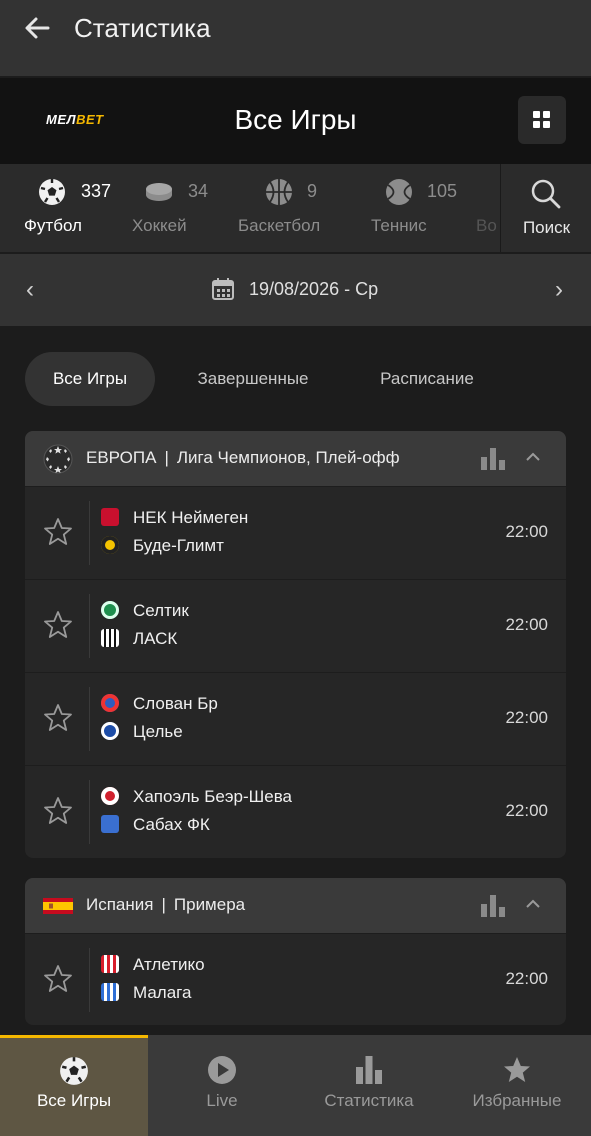 Image resolution: width=591 pixels, height=1136 pixels. What do you see at coordinates (74, 1100) in the screenshot?
I see `nav-label: Все Игры` at bounding box center [74, 1100].